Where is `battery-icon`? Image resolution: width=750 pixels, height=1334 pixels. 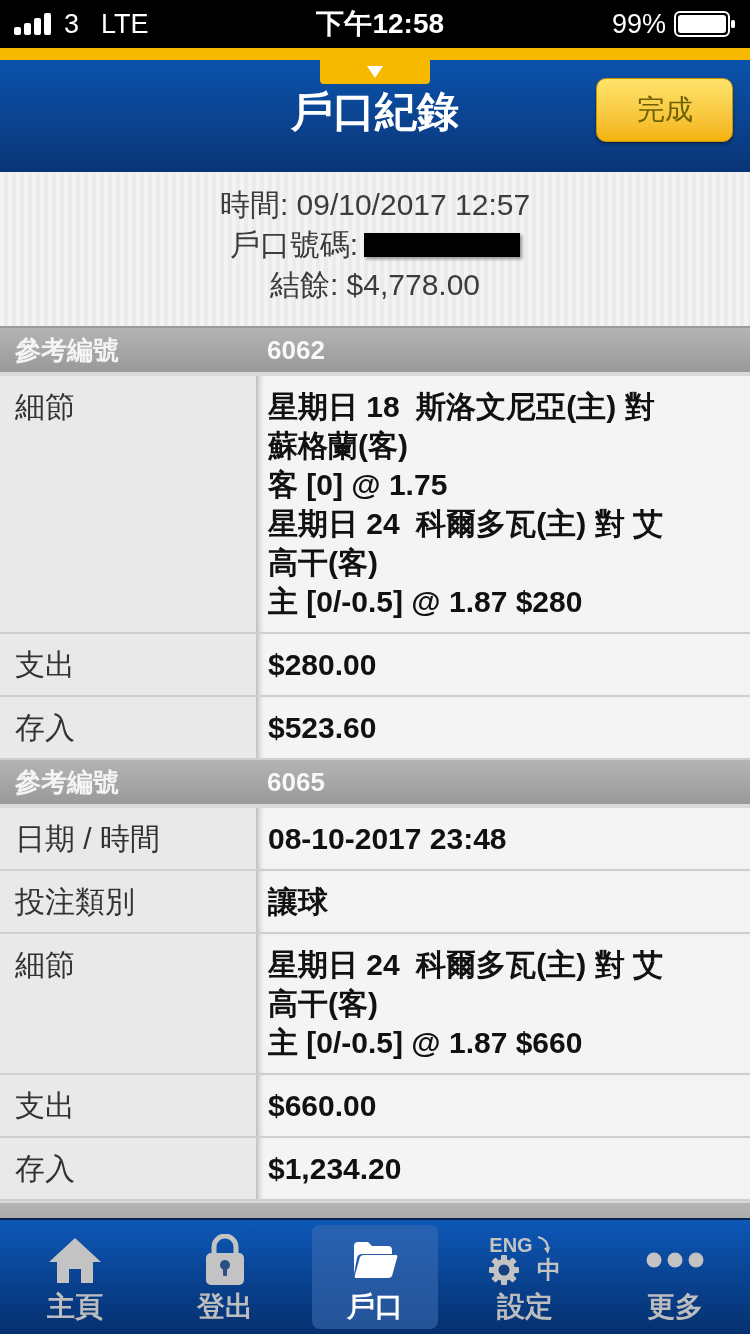
battery-icon is located at coordinates (705, 24).